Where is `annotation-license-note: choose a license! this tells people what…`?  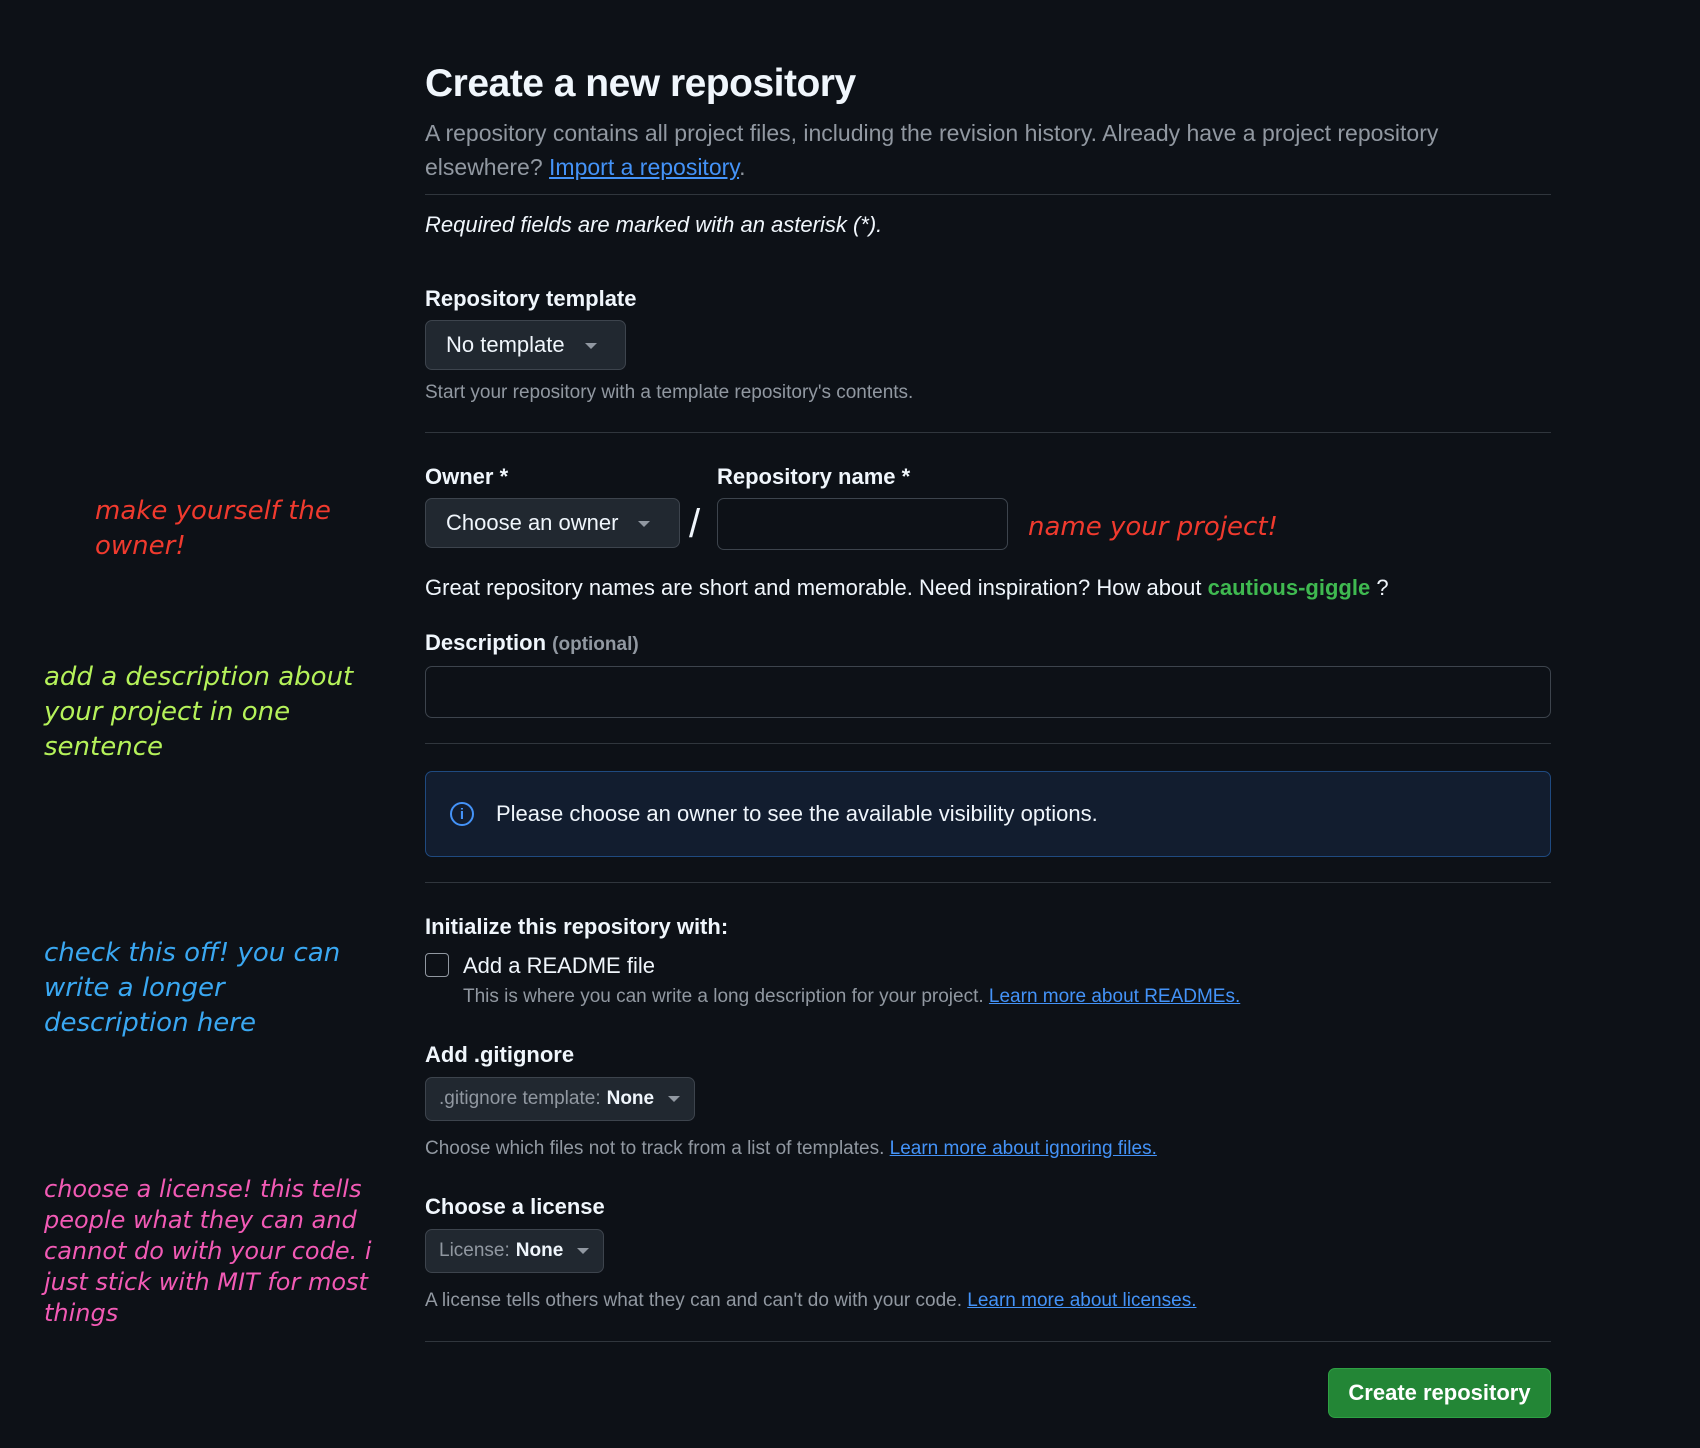 annotation-license-note: choose a license! this tells people what… is located at coordinates (208, 1251).